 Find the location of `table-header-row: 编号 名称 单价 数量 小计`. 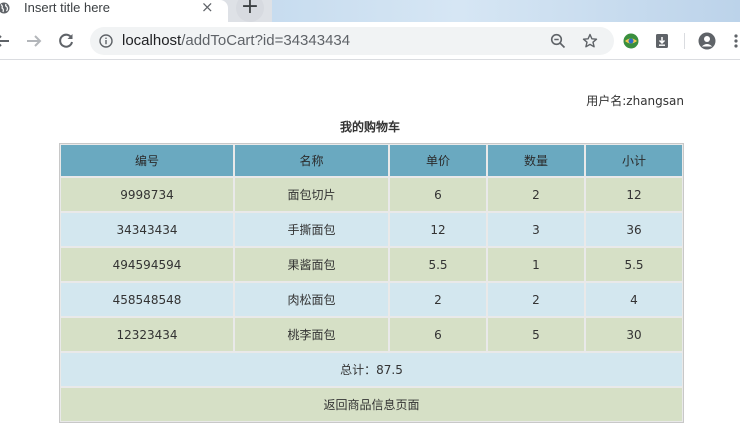

table-header-row: 编号 名称 单价 数量 小计 is located at coordinates (371, 160).